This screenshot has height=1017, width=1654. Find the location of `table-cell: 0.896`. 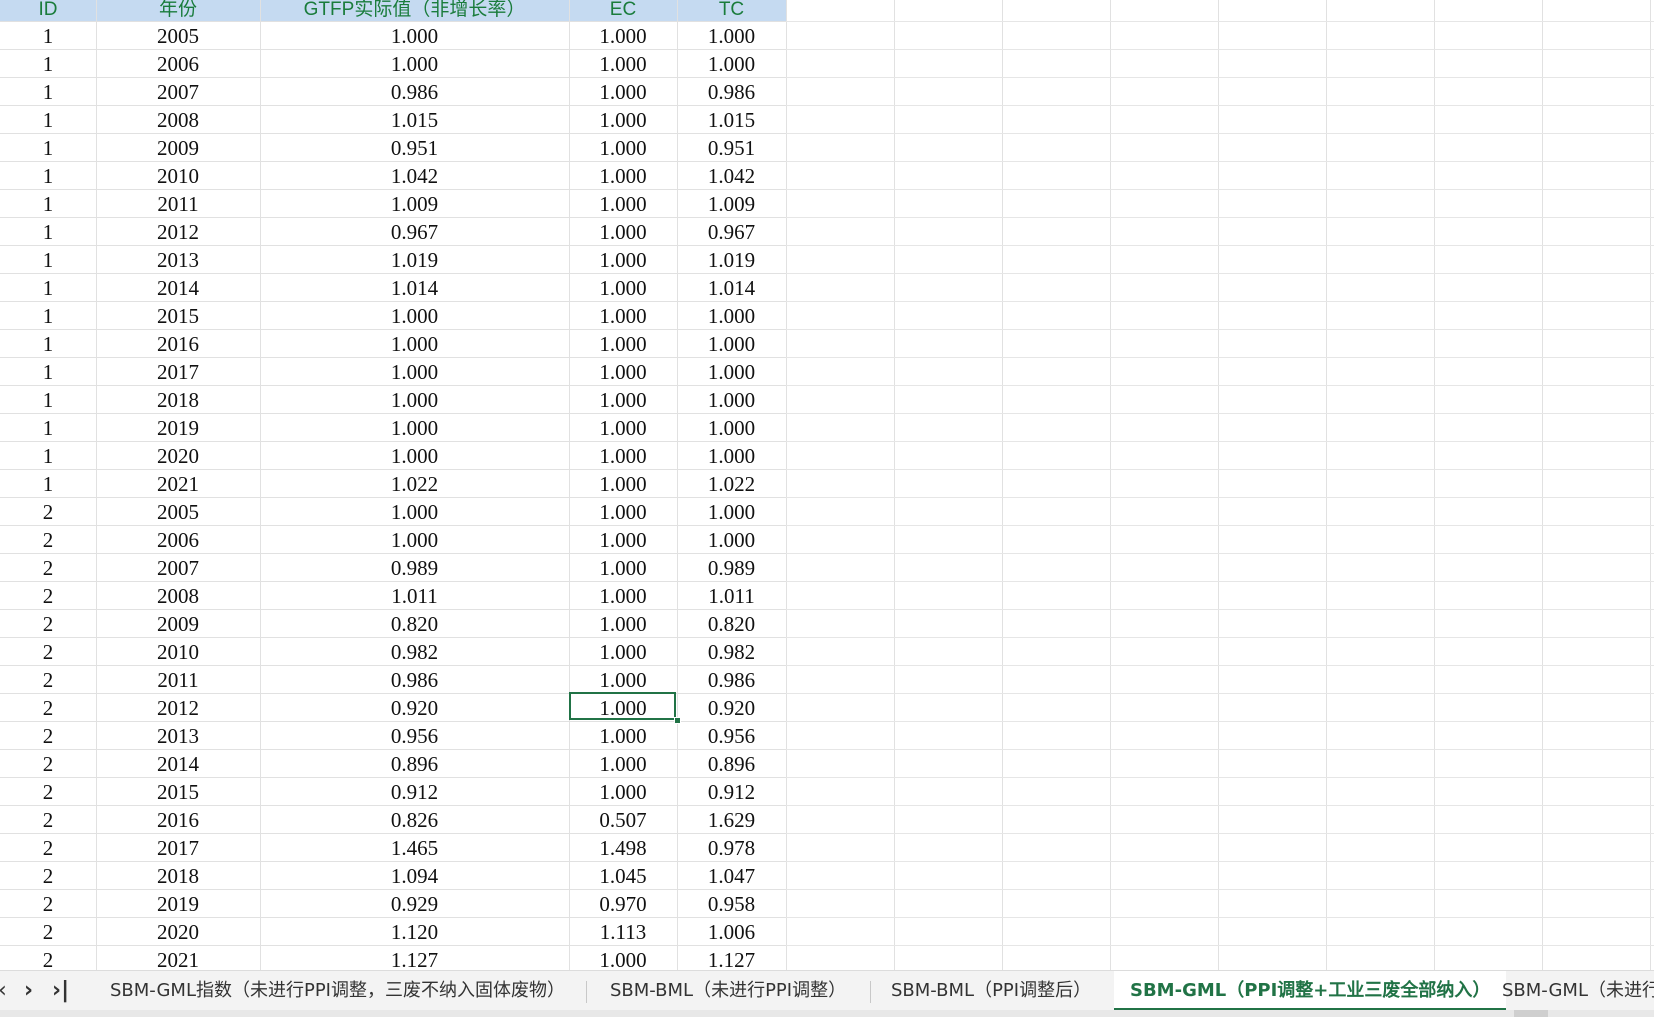

table-cell: 0.896 is located at coordinates (414, 763).